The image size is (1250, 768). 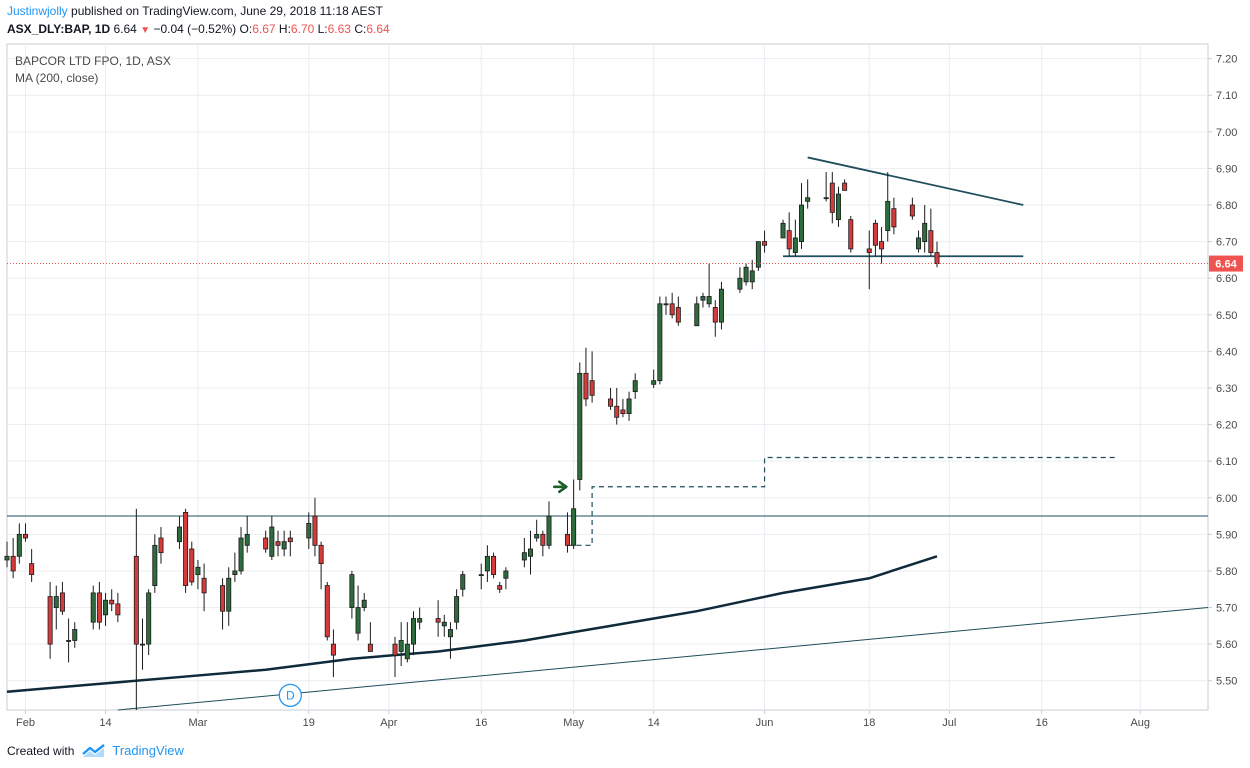 What do you see at coordinates (1226, 645) in the screenshot?
I see `y-tick-label: 5.60` at bounding box center [1226, 645].